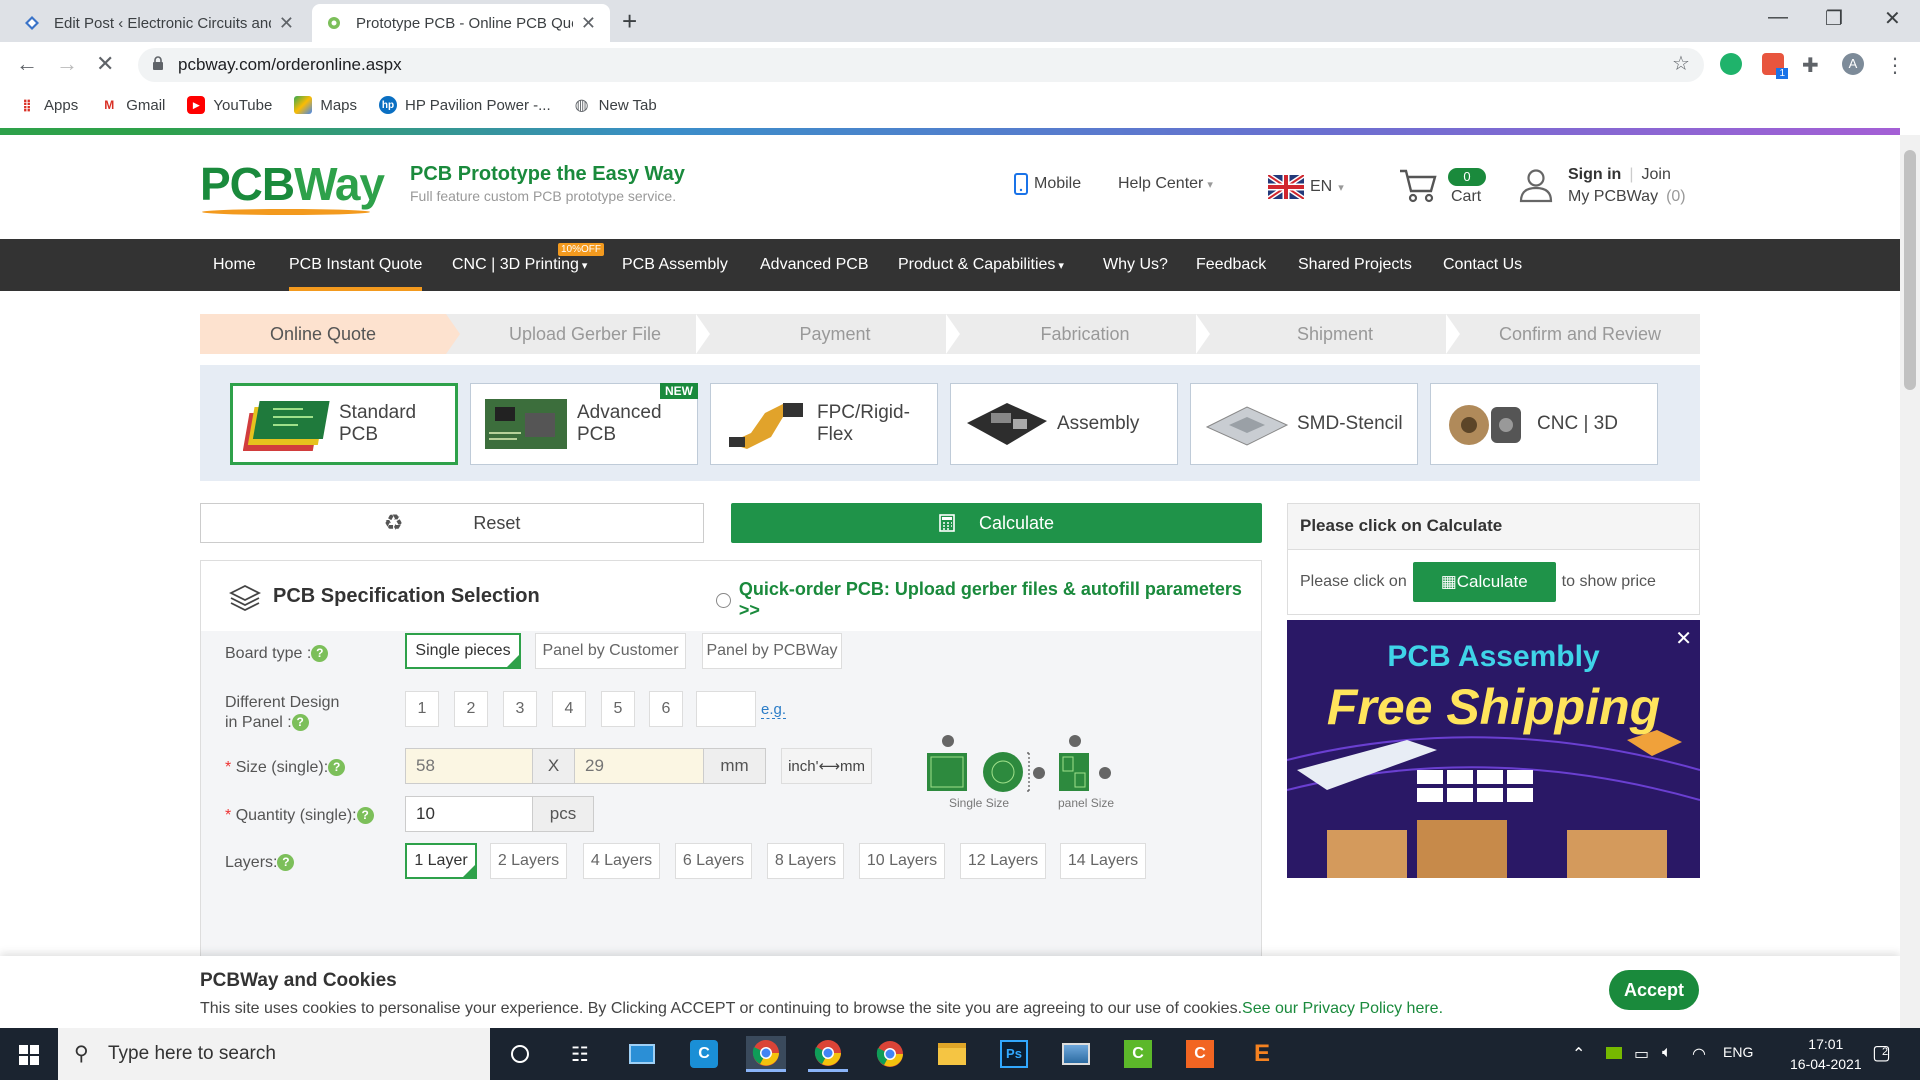 The width and height of the screenshot is (1920, 1080). Describe the element at coordinates (1641, 1054) in the screenshot. I see `battery-icon: ▭` at that location.